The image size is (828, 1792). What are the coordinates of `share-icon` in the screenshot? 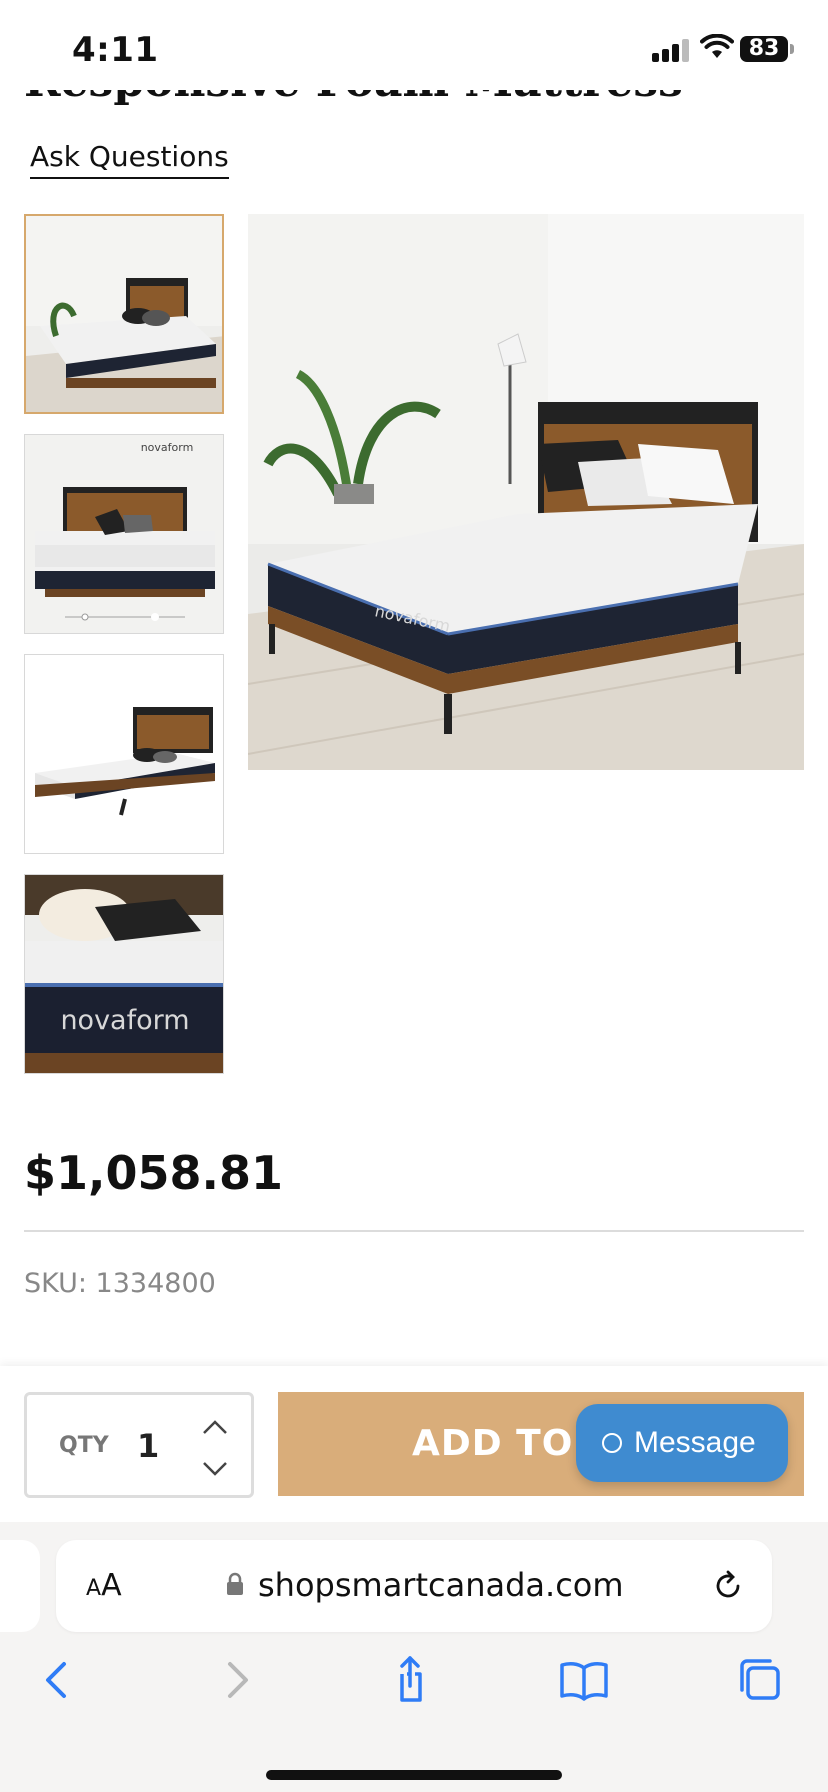 It's located at (410, 1680).